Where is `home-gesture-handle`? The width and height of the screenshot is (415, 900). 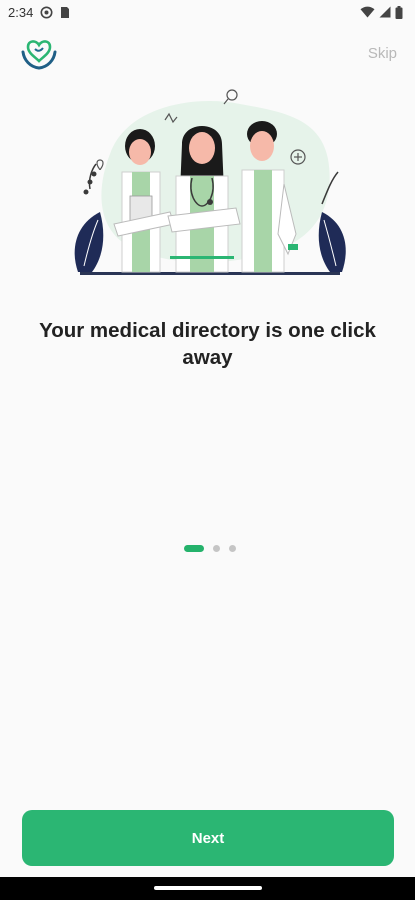 home-gesture-handle is located at coordinates (208, 888).